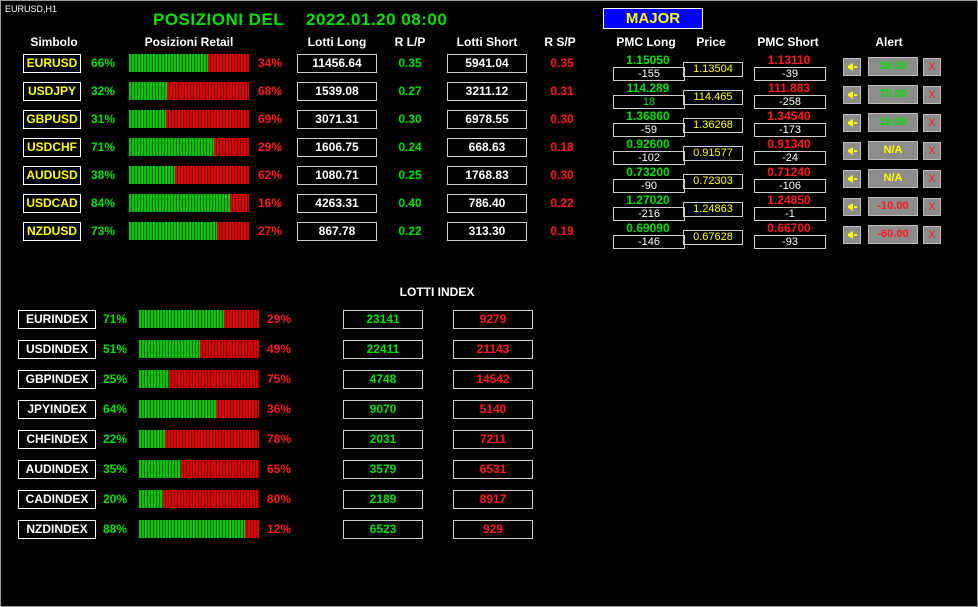 The width and height of the screenshot is (978, 607). Describe the element at coordinates (649, 214) in the screenshot. I see `pmc-long-diff: -216` at that location.